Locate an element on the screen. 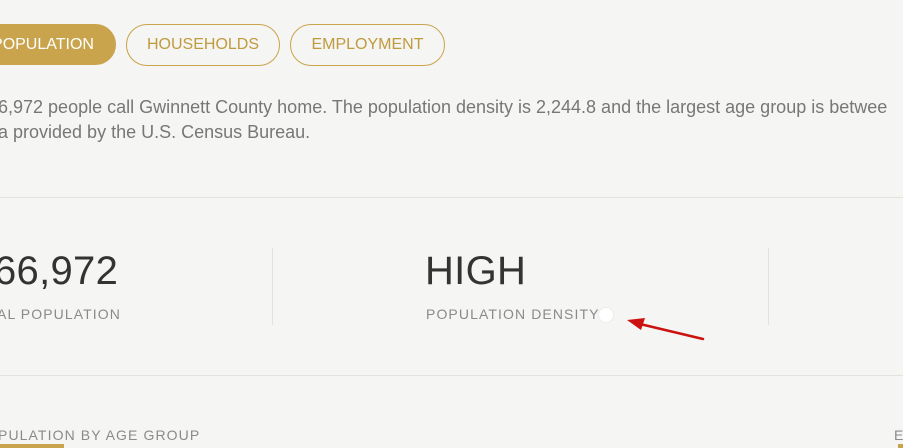  age-group-underline is located at coordinates (32, 446).